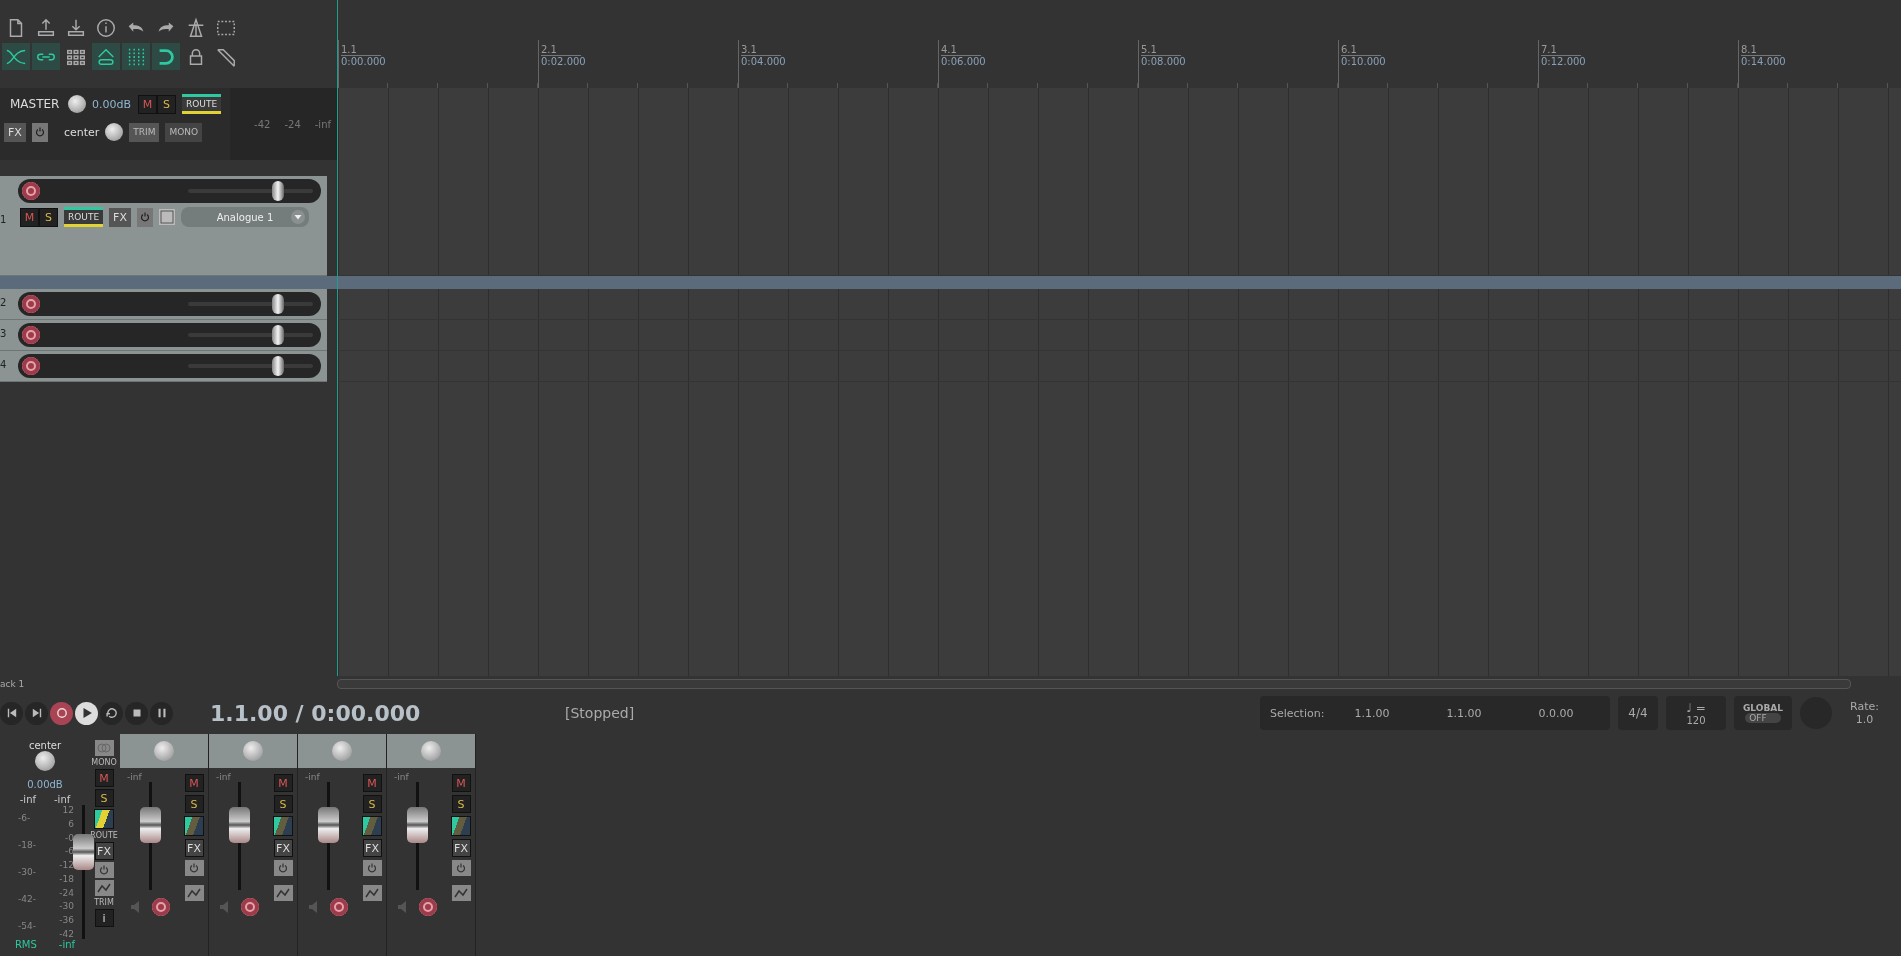  What do you see at coordinates (1477, 713) in the screenshot?
I see `selection-end: 1.1.00` at bounding box center [1477, 713].